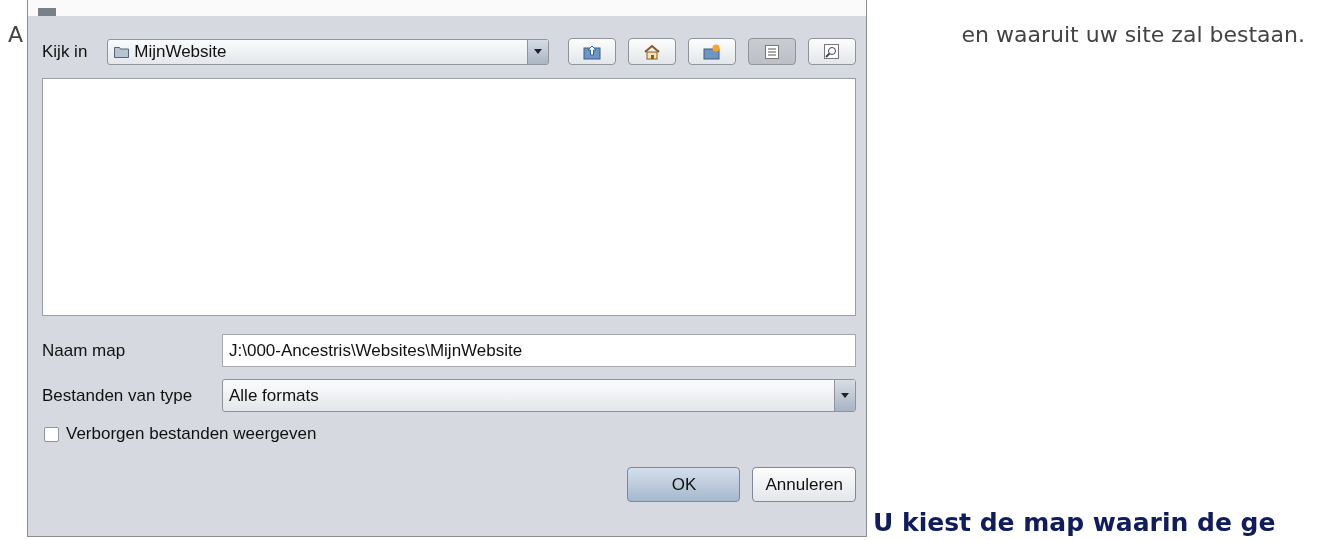 This screenshot has height=540, width=1317. What do you see at coordinates (84, 350) in the screenshot?
I see `folder-name-label: Naam map` at bounding box center [84, 350].